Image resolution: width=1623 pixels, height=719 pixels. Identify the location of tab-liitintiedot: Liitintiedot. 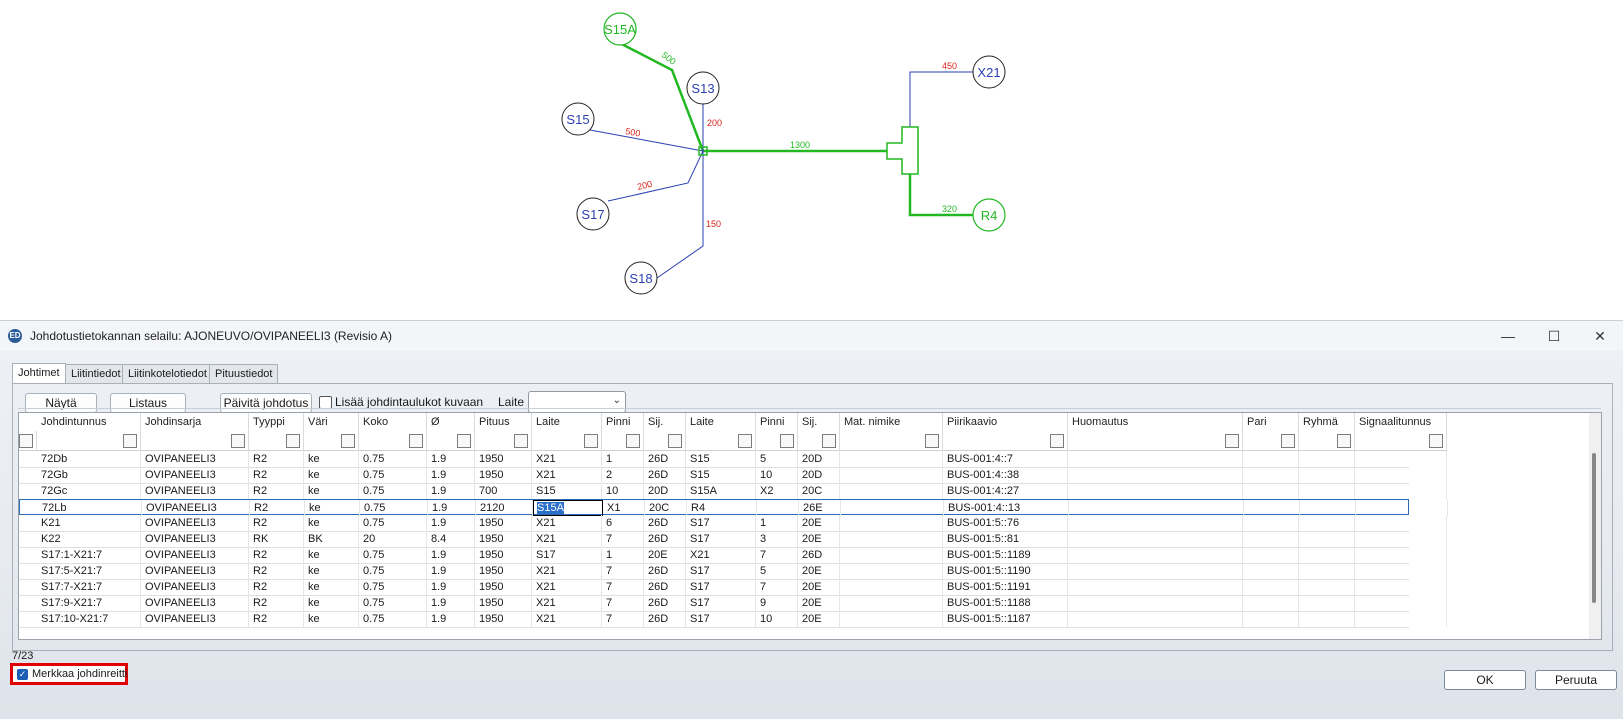
(96, 373).